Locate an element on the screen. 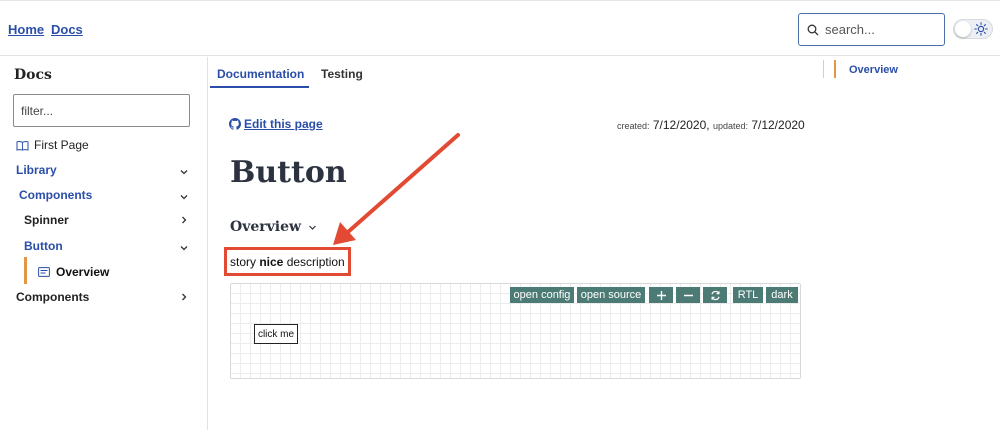 The width and height of the screenshot is (1000, 430). minus-icon is located at coordinates (688, 295).